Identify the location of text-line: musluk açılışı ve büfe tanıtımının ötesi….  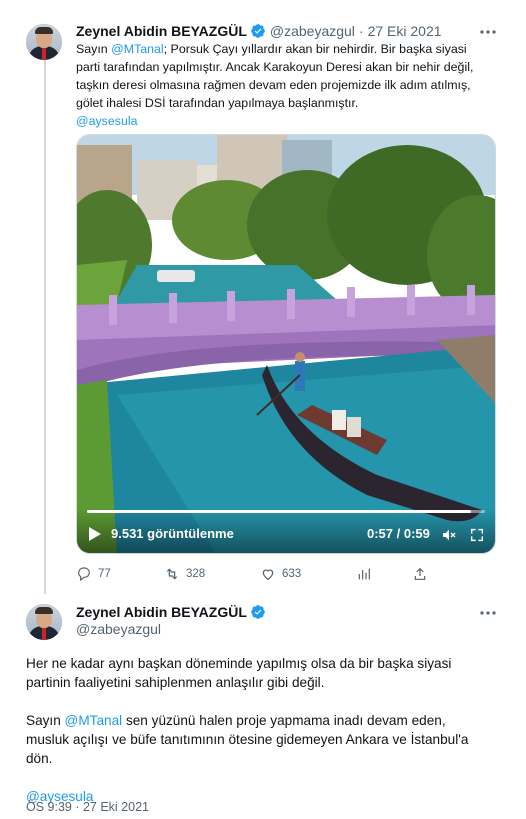
(247, 739).